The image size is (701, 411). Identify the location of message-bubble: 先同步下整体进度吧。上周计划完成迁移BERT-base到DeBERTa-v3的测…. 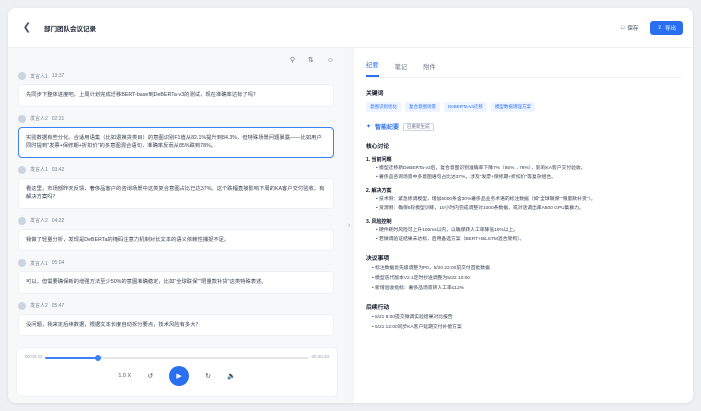
(176, 95).